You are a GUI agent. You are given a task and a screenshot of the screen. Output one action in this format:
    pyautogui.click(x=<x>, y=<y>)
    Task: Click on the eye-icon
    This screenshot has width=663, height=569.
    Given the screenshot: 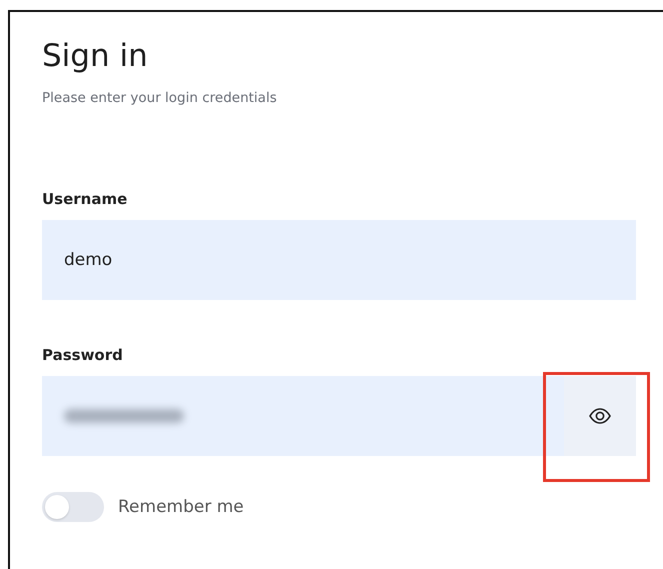 What is the action you would take?
    pyautogui.click(x=600, y=416)
    